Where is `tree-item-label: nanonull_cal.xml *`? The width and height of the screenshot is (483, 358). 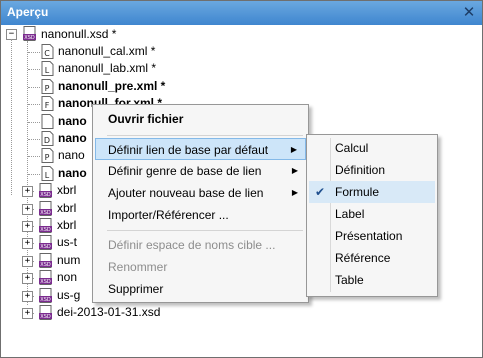 tree-item-label: nanonull_cal.xml * is located at coordinates (107, 51).